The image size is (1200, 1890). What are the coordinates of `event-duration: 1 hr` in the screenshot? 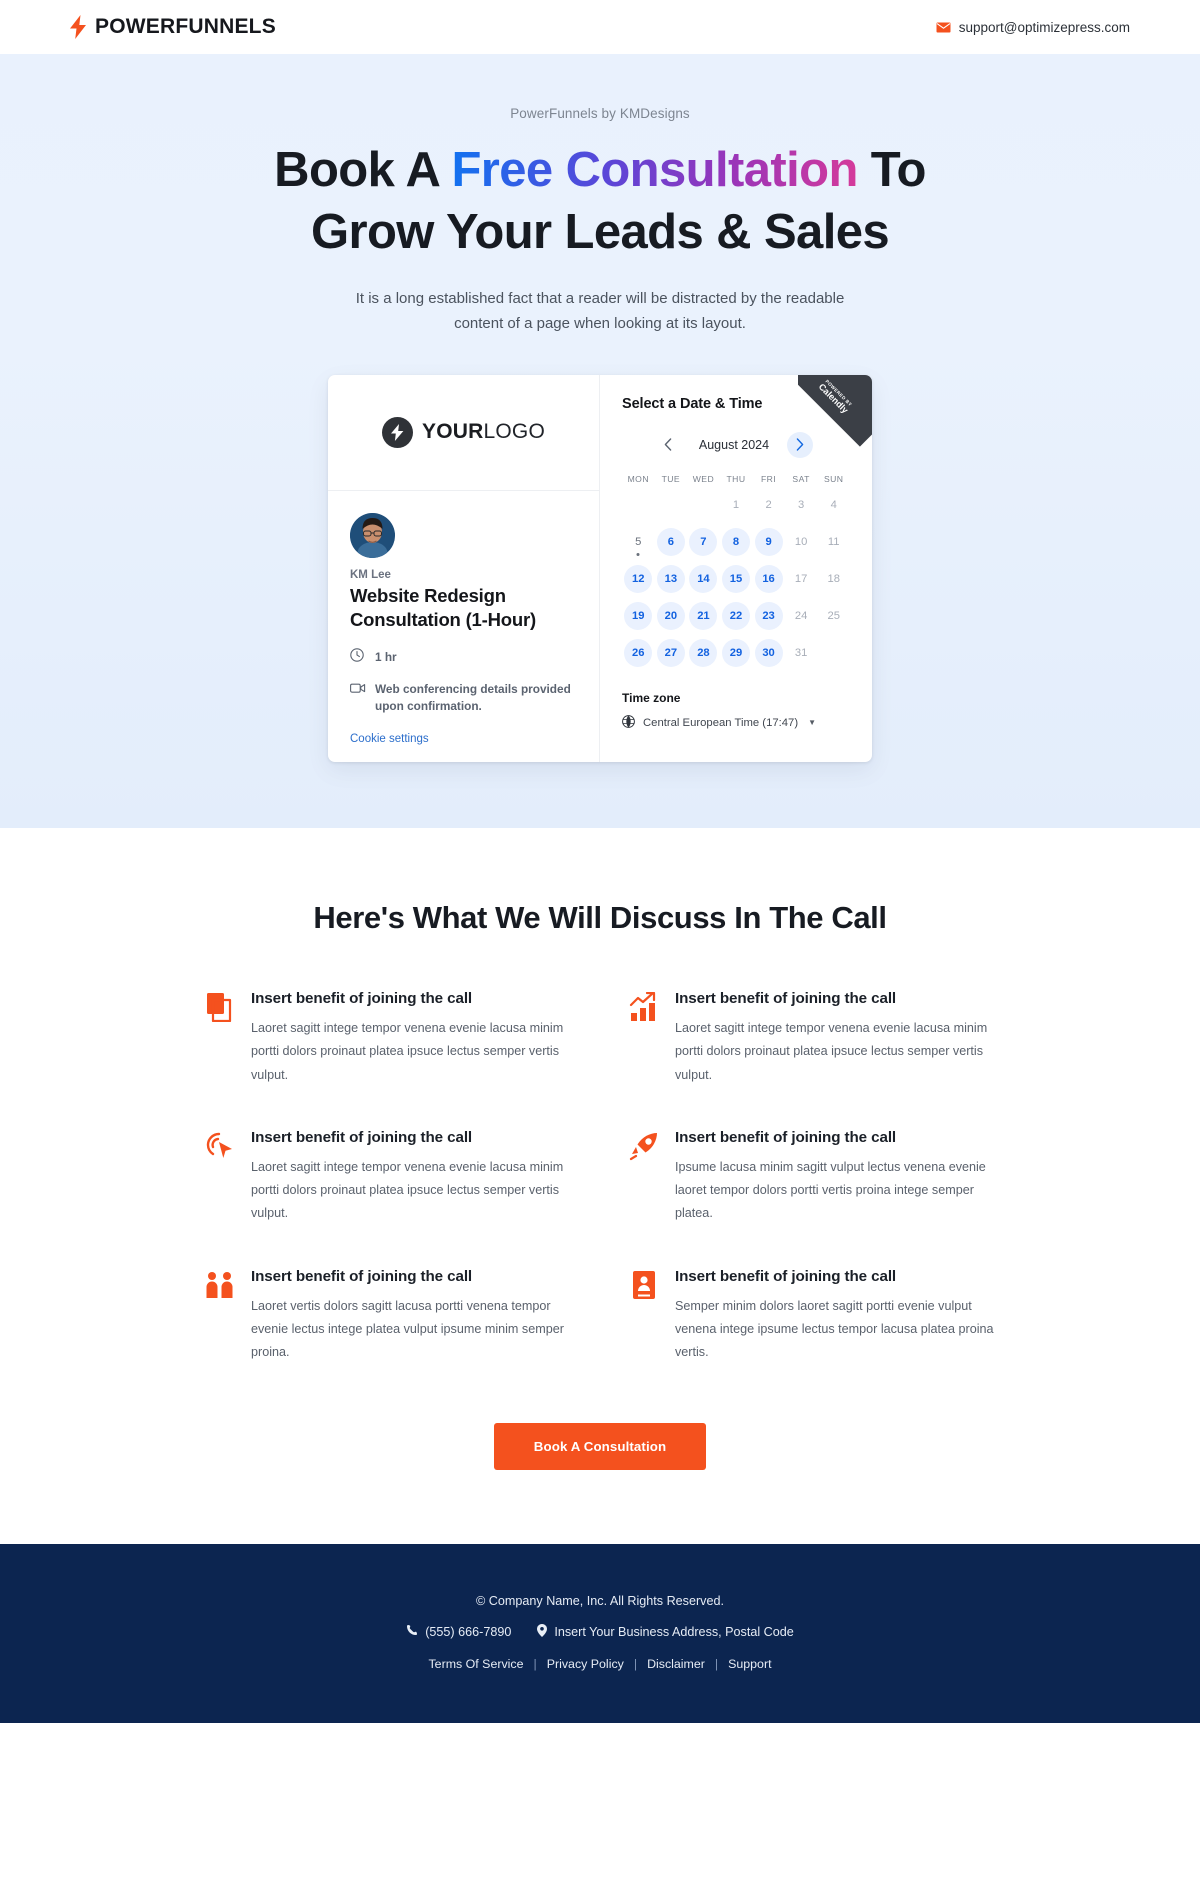 It's located at (463, 657).